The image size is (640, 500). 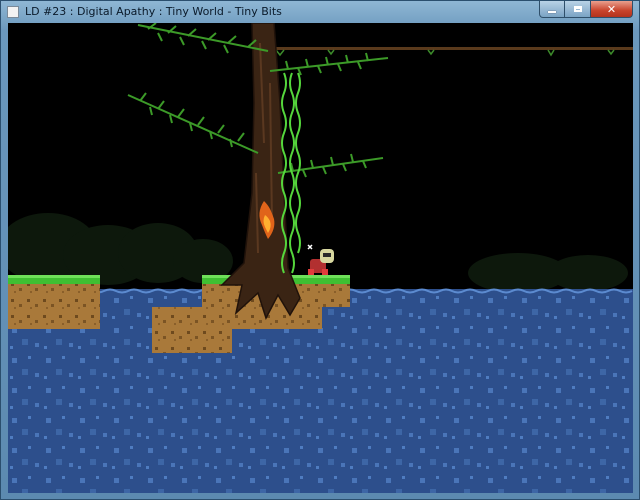 I want to click on window-controls: ✕, so click(x=586, y=10).